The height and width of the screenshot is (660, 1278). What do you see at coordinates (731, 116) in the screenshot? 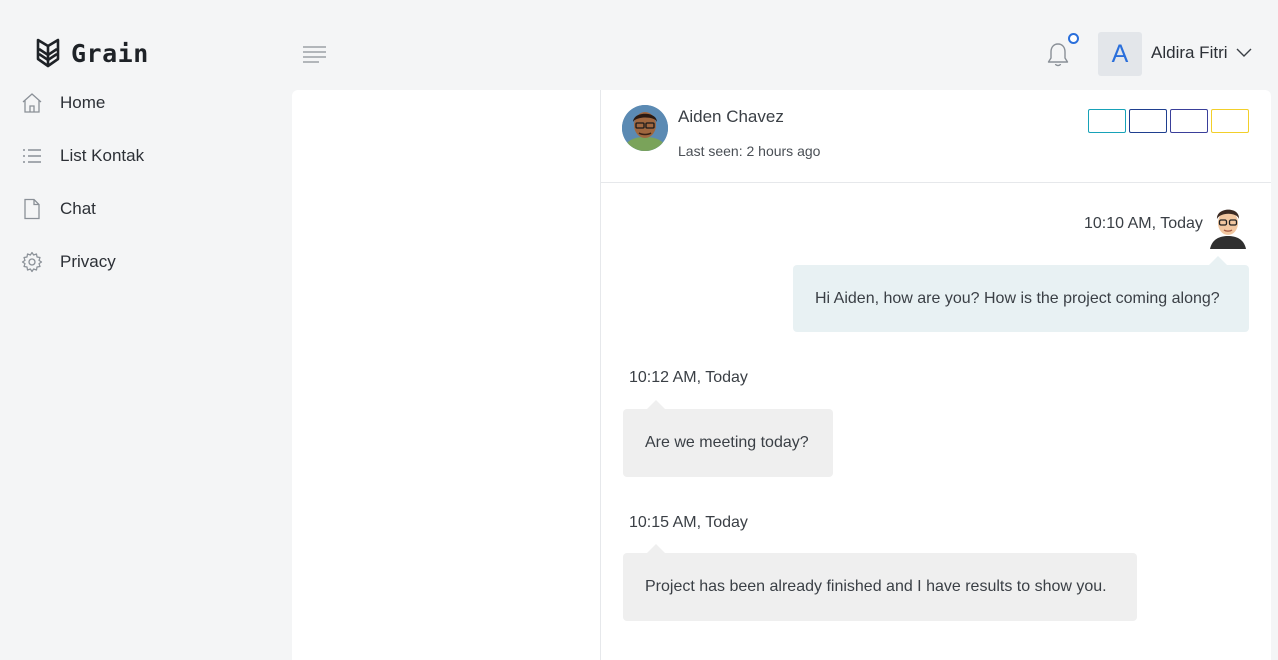
I see `contact-name: Aiden Chavez` at bounding box center [731, 116].